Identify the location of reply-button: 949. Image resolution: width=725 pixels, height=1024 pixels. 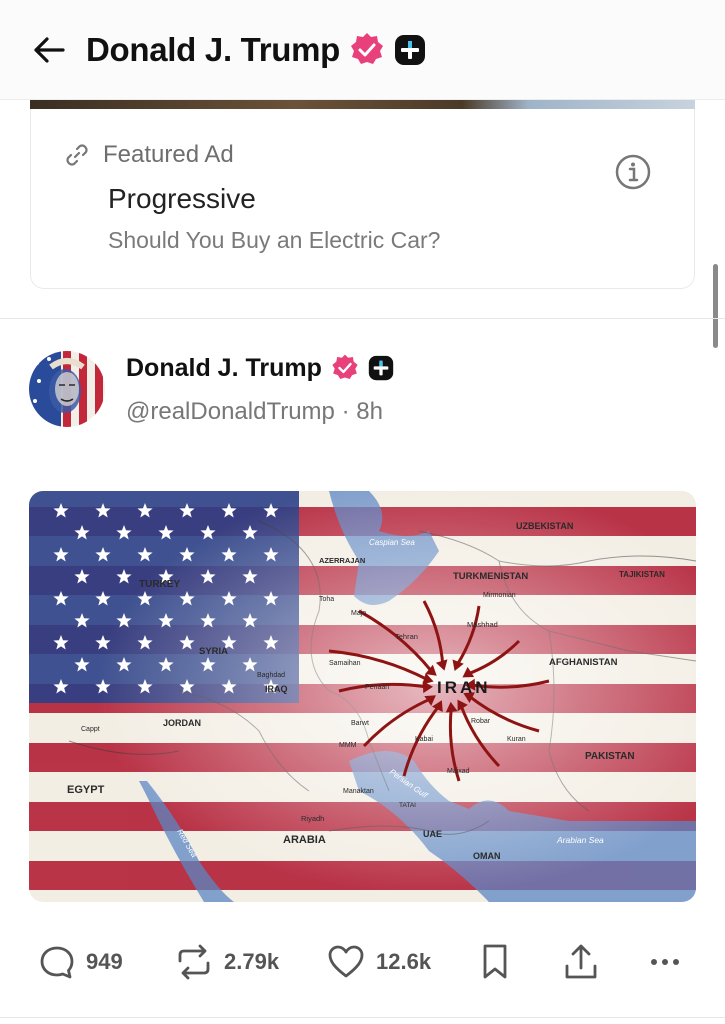
(80, 962).